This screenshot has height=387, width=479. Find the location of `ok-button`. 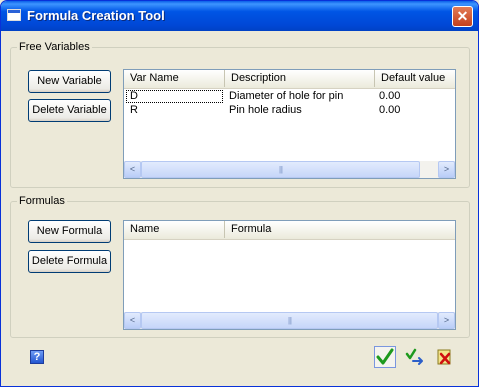

ok-button is located at coordinates (385, 357).